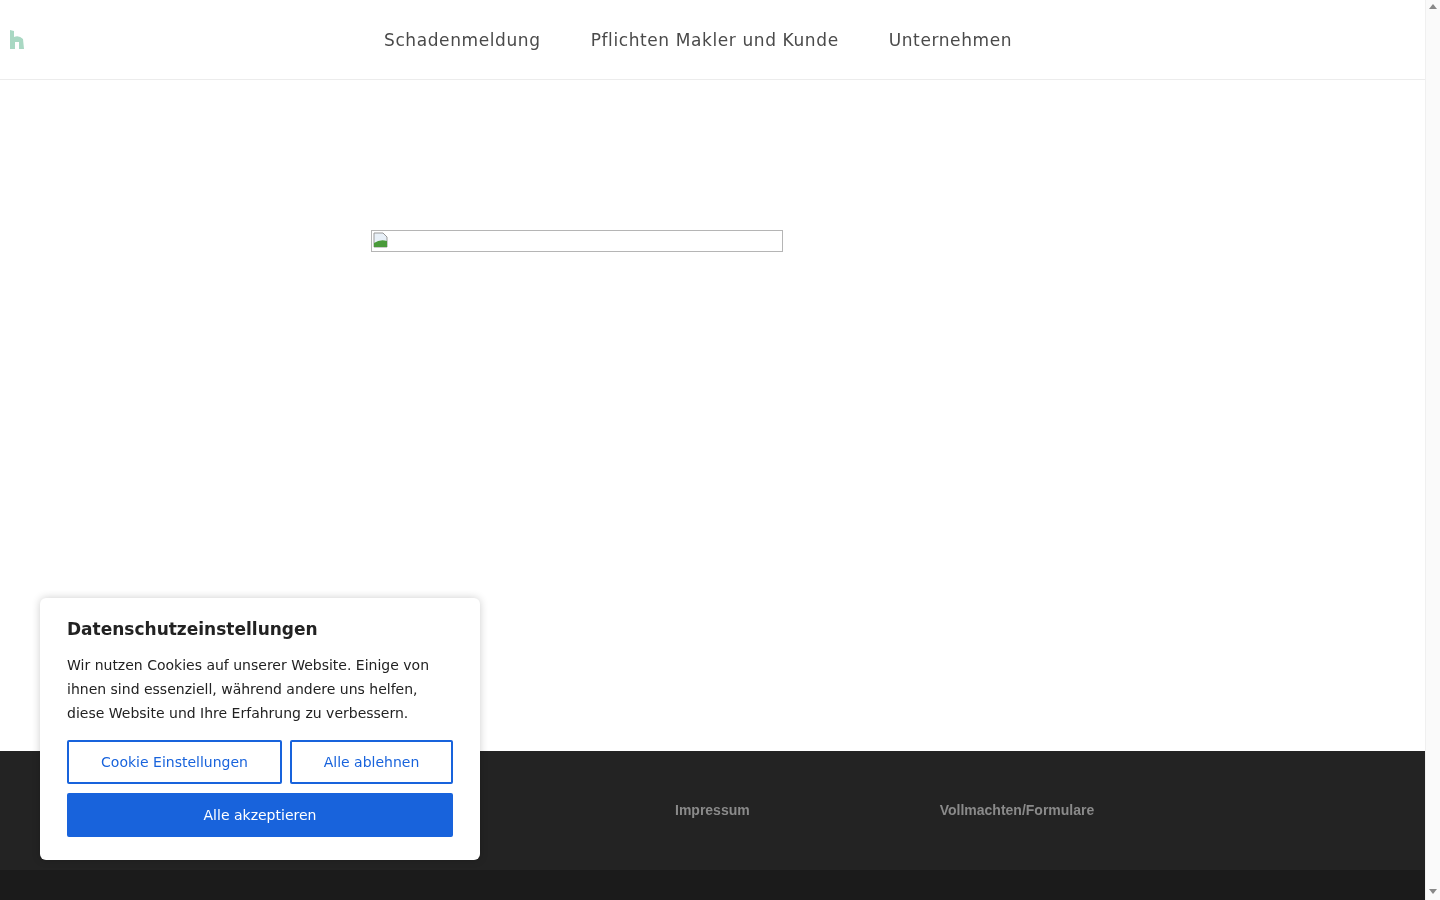  What do you see at coordinates (1432, 450) in the screenshot?
I see `scrollbar` at bounding box center [1432, 450].